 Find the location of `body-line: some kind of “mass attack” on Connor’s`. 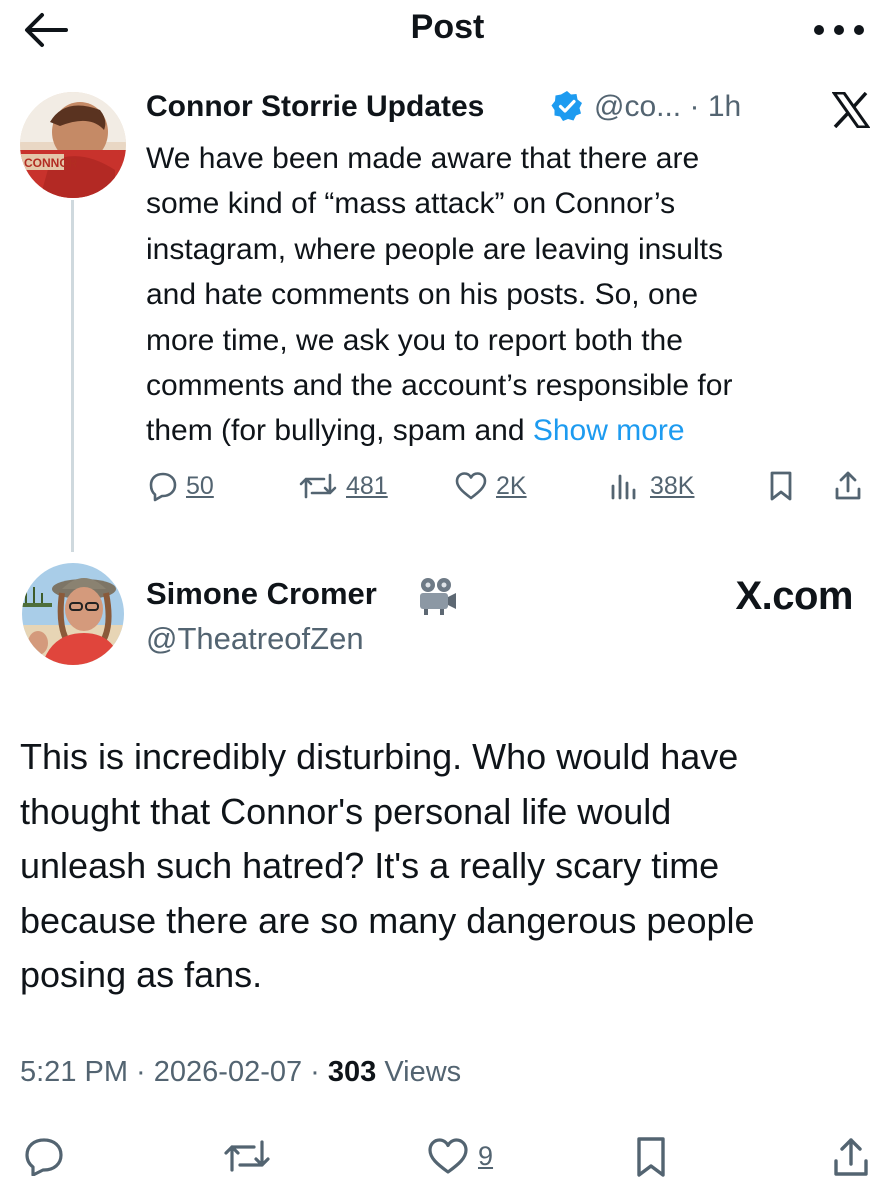

body-line: some kind of “mass attack” on Connor’s is located at coordinates (411, 204).